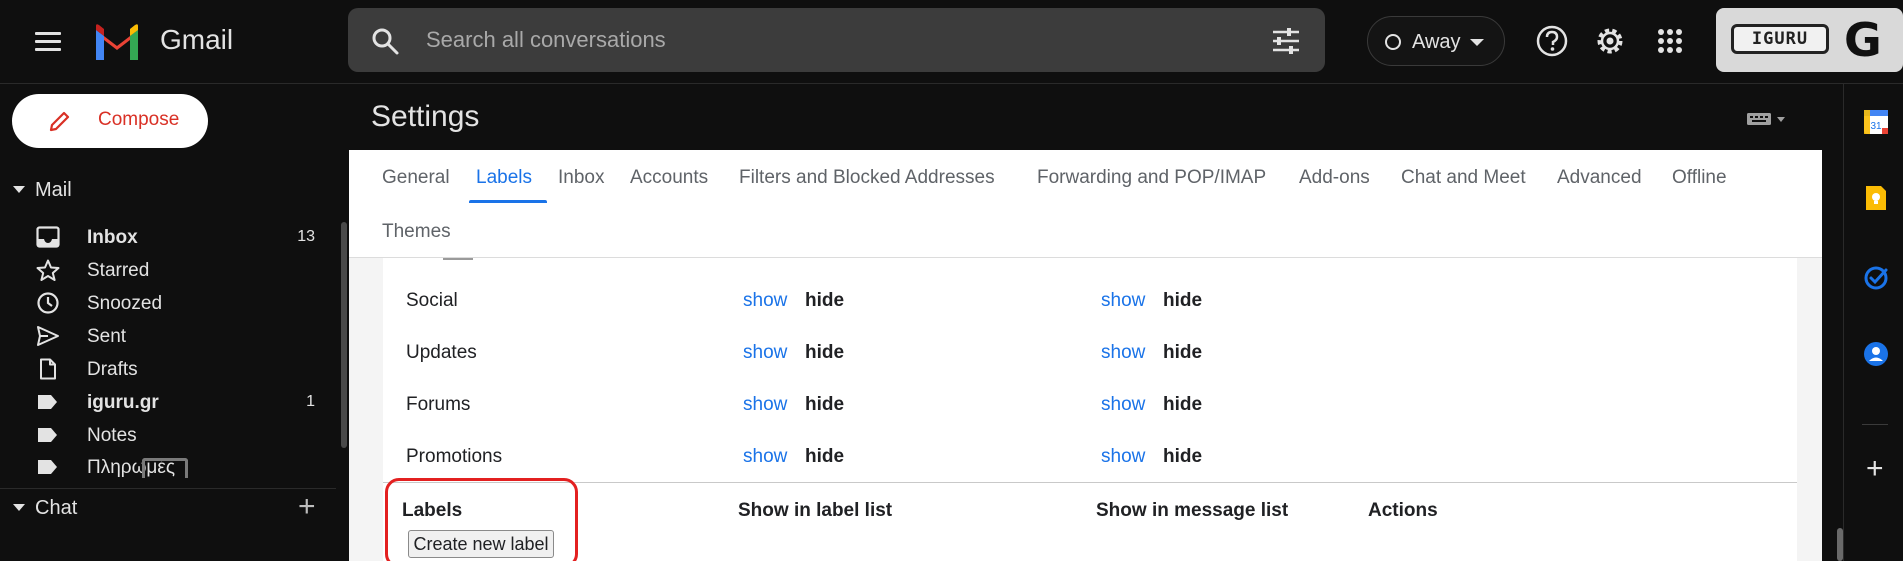 The height and width of the screenshot is (561, 1903). What do you see at coordinates (1863, 40) in the screenshot?
I see `account-initial: G` at bounding box center [1863, 40].